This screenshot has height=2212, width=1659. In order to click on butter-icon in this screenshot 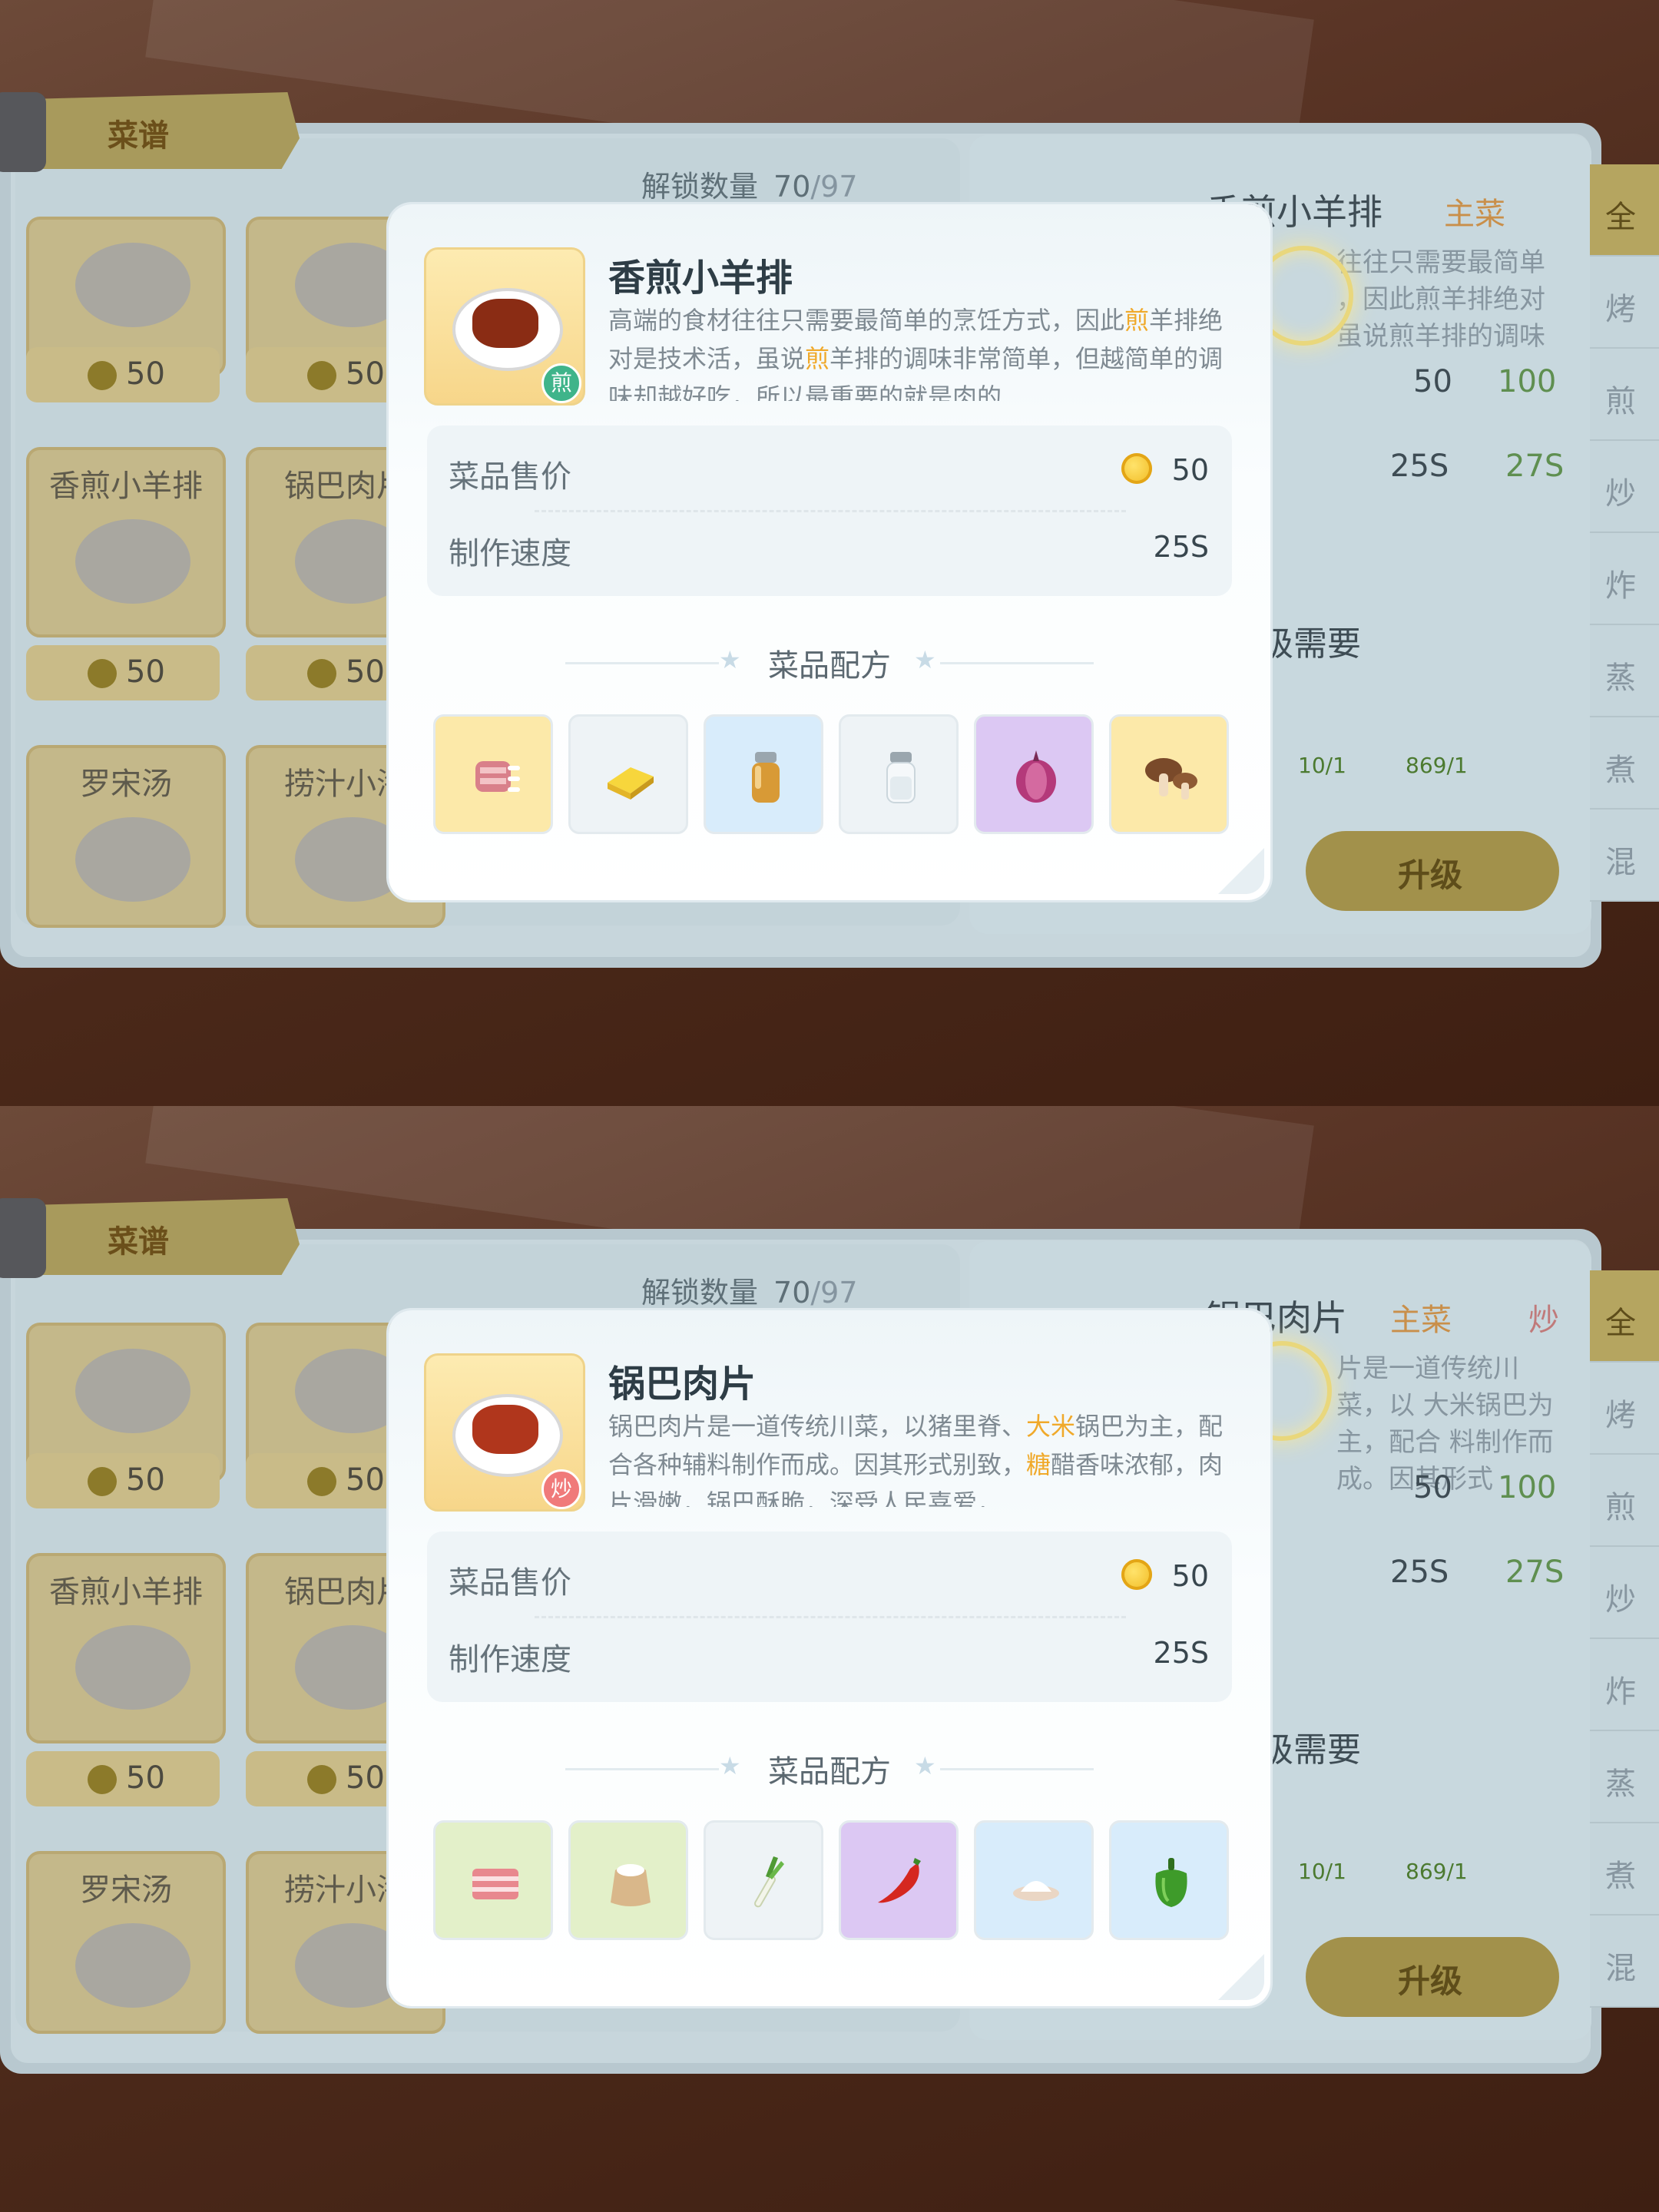, I will do `click(631, 784)`.